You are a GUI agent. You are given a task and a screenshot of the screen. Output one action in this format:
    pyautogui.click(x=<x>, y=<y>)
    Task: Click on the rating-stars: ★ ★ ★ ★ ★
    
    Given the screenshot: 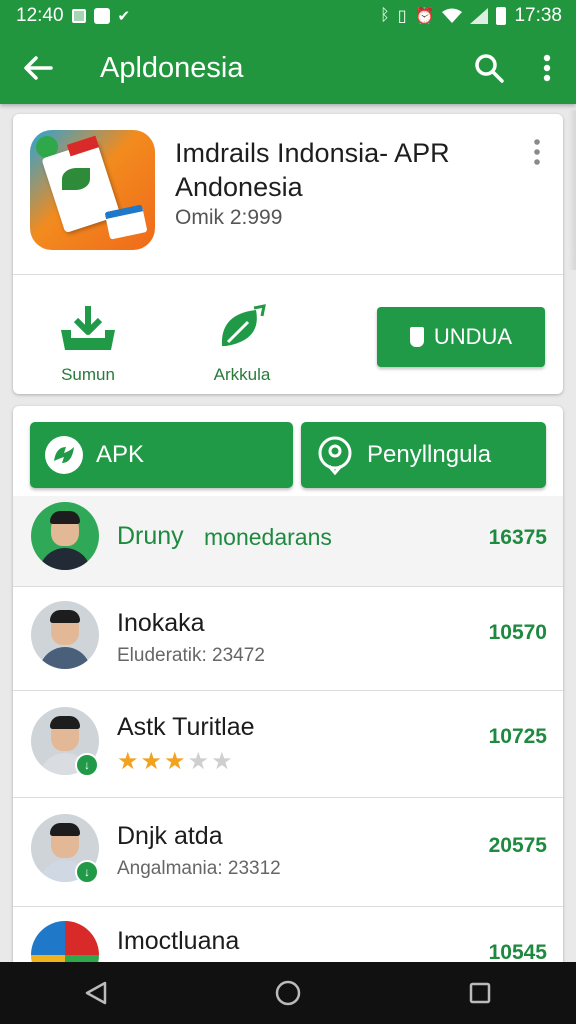 What is the action you would take?
    pyautogui.click(x=175, y=761)
    